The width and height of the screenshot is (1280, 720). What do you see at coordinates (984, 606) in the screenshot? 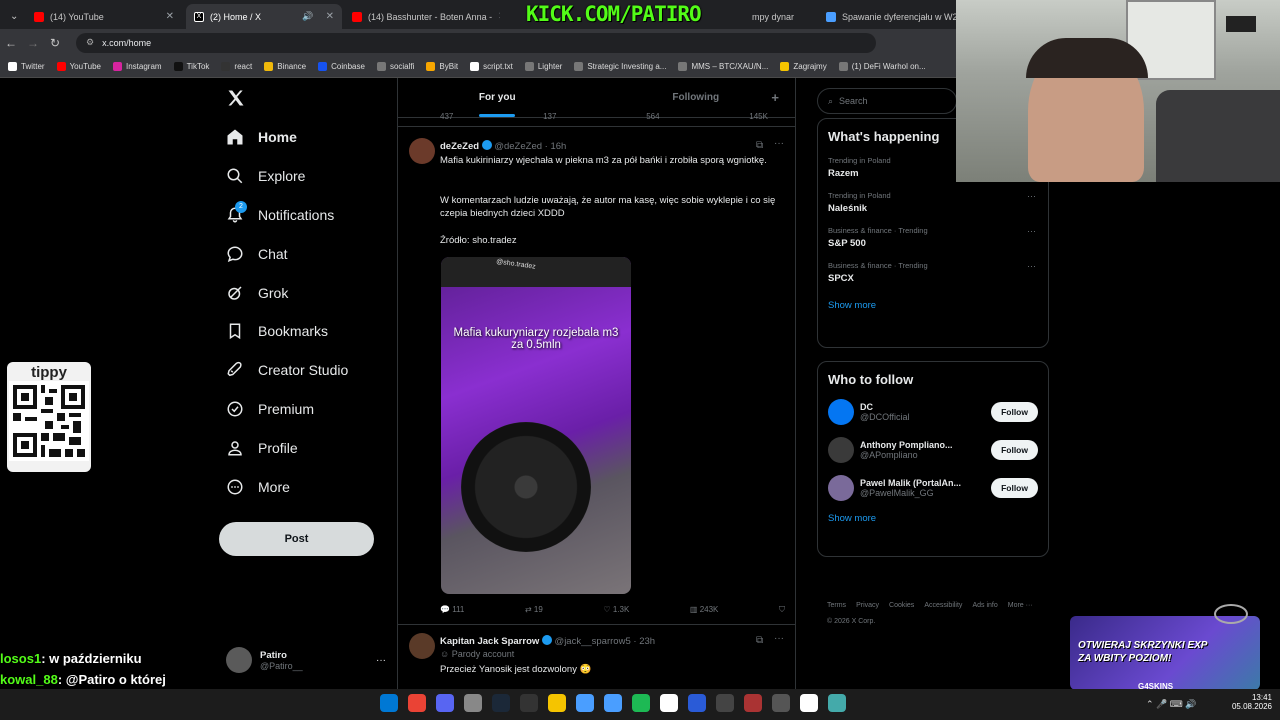
I see `footer-link: Ads info` at bounding box center [984, 606].